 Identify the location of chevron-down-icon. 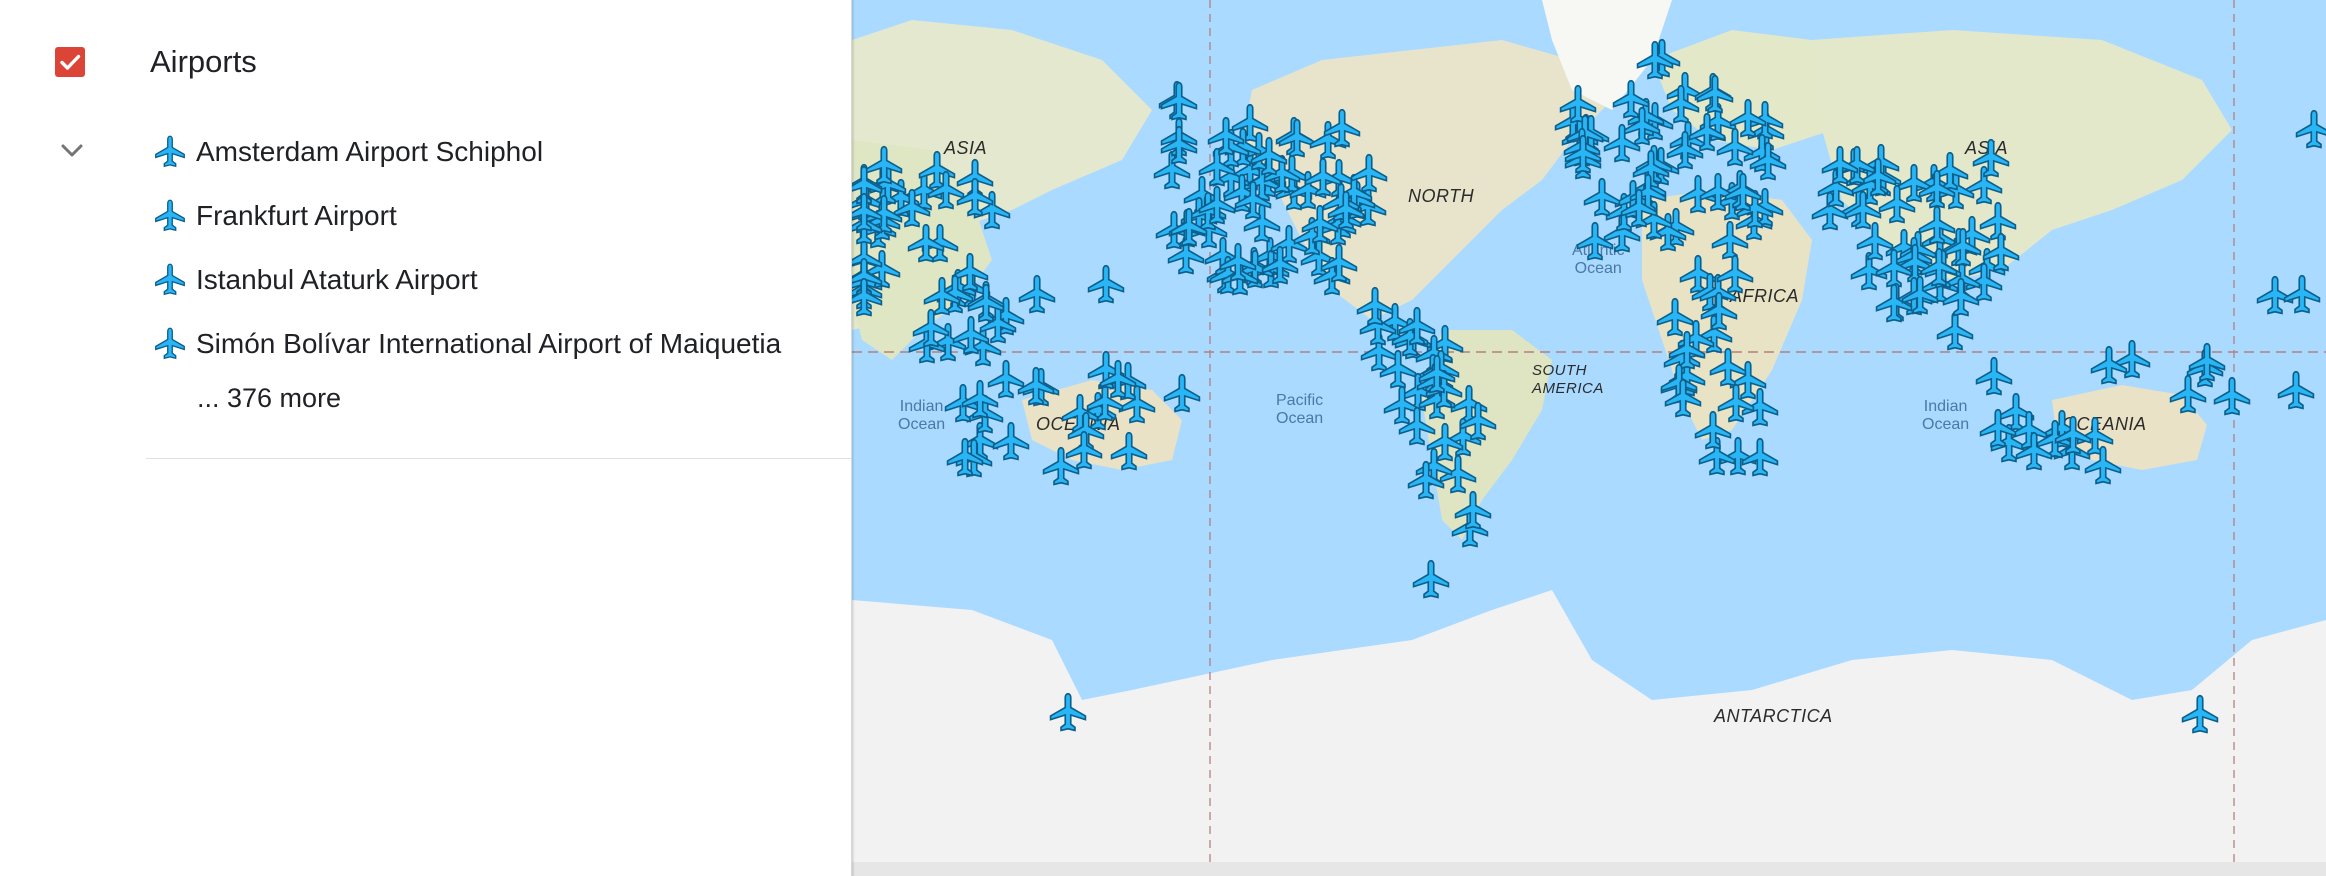
(72, 150).